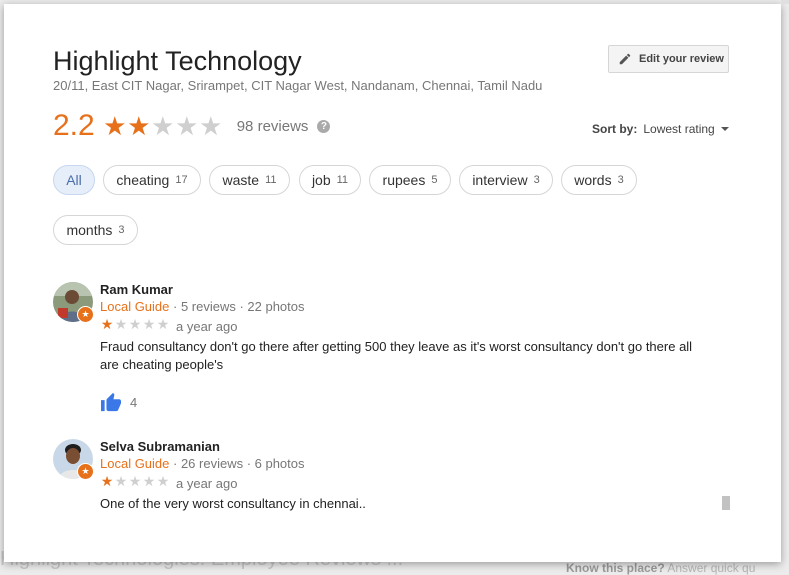 This screenshot has width=789, height=575. I want to click on filter-chip-label: words, so click(593, 180).